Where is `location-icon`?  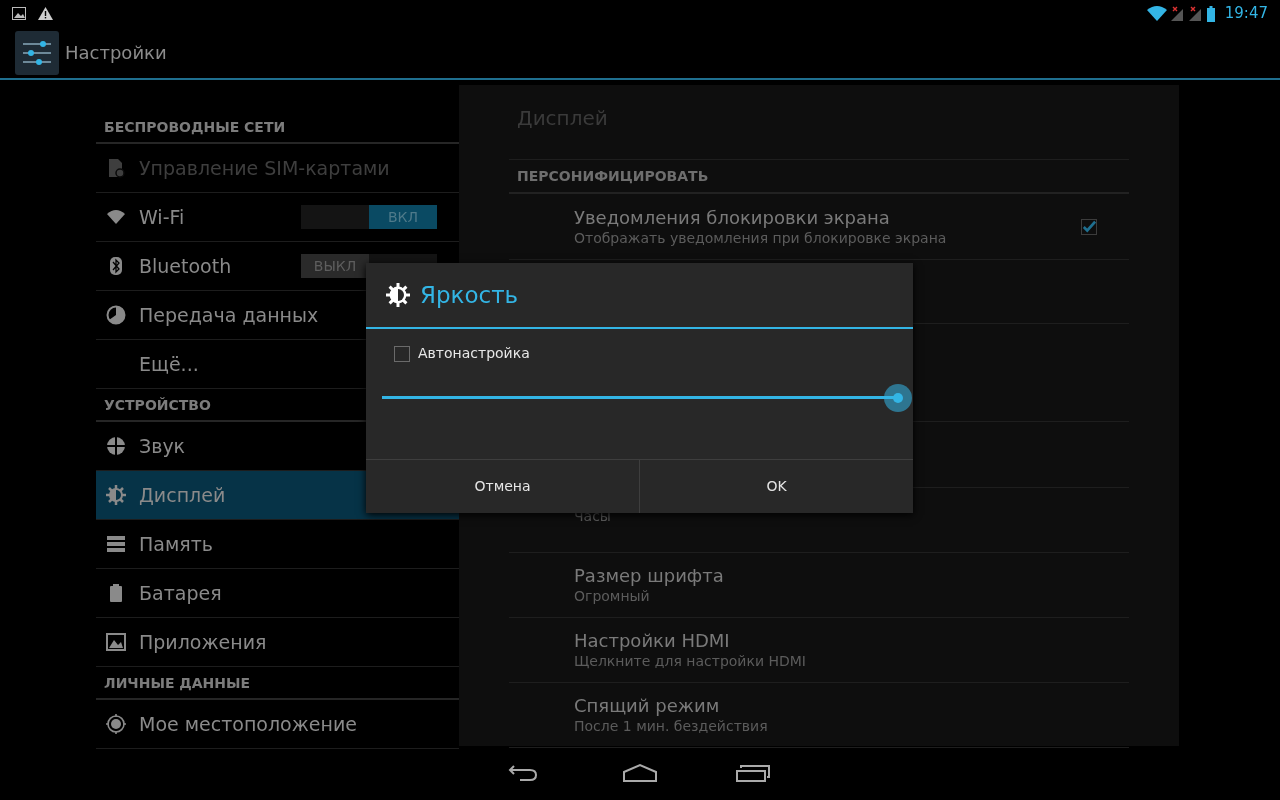 location-icon is located at coordinates (116, 724).